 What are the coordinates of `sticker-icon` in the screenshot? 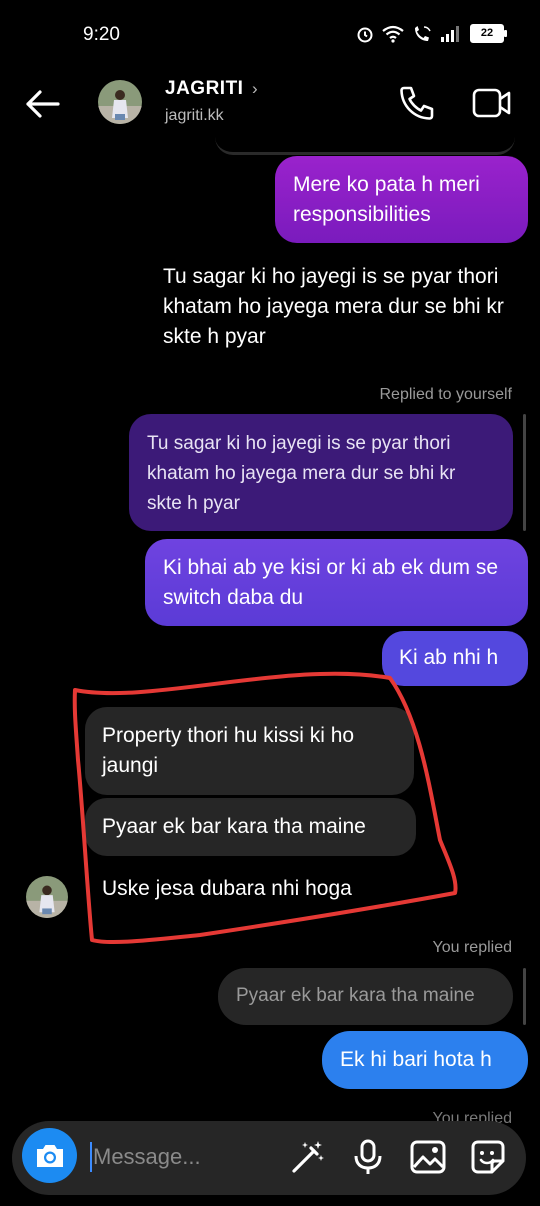 It's located at (488, 1157).